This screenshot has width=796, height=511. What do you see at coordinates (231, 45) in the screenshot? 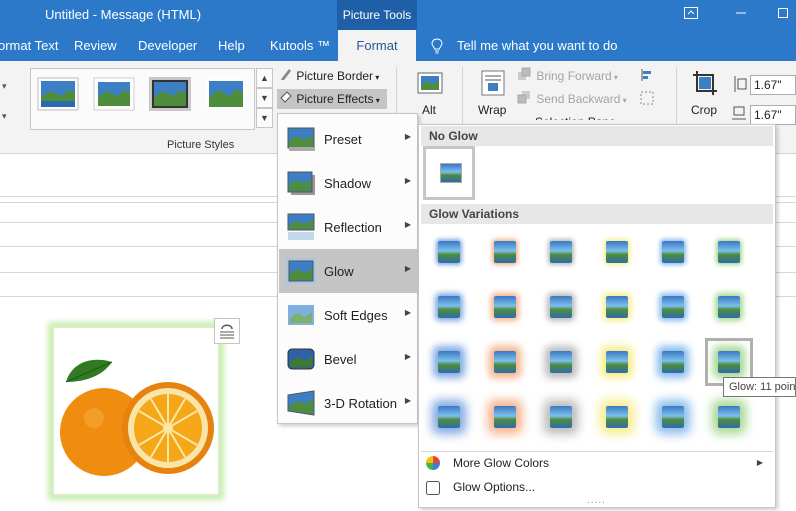
I see `tab-help: Help` at bounding box center [231, 45].